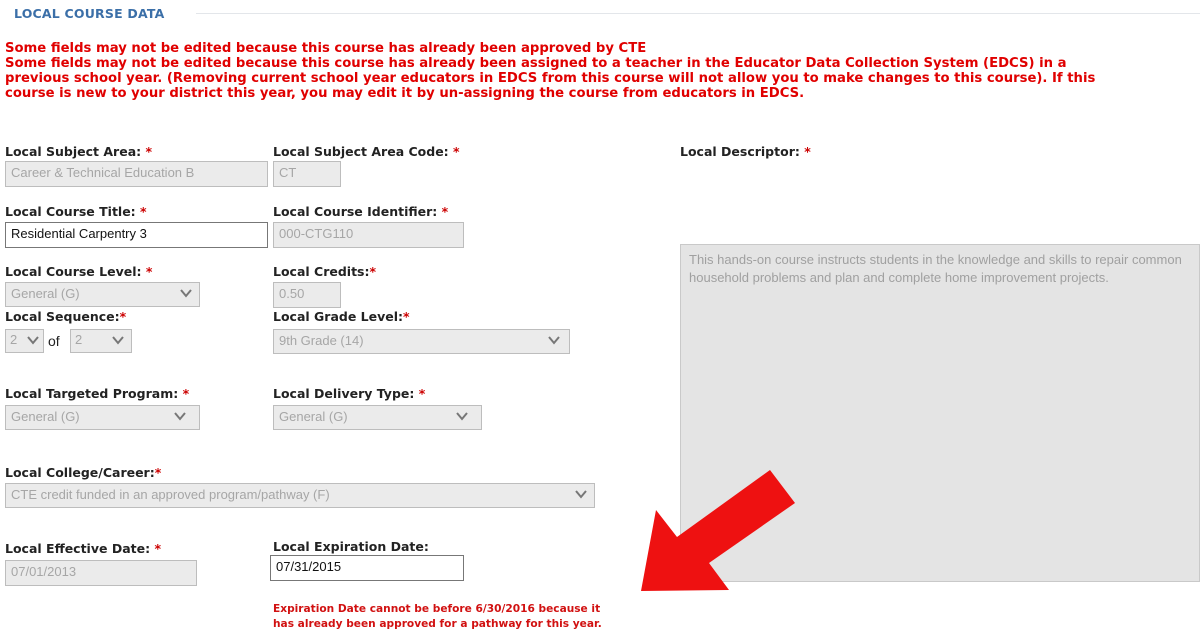 The image size is (1200, 640). I want to click on subject-area-field: Career & Technical Education B, so click(136, 174).